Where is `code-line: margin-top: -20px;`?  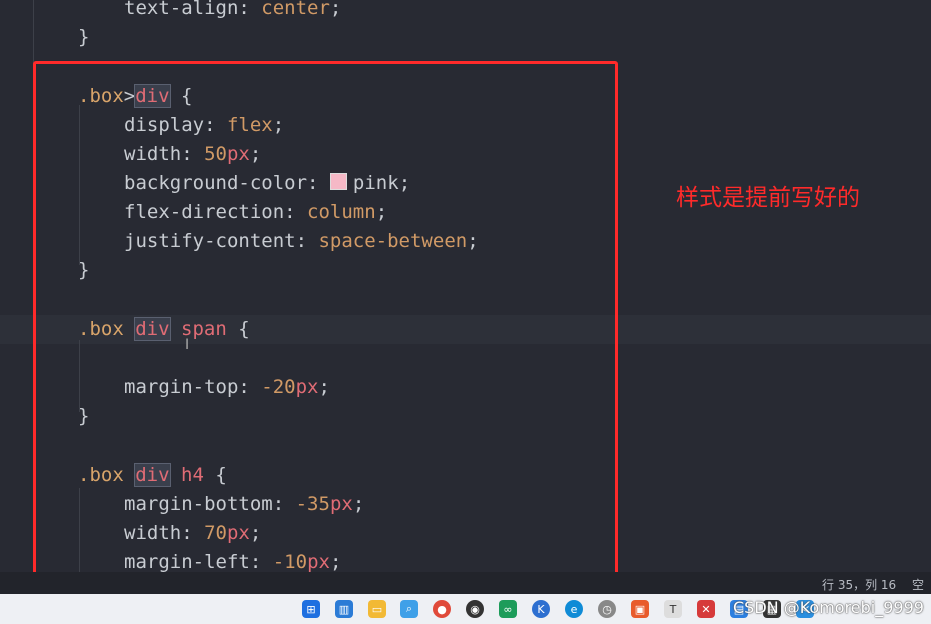
code-line: margin-top: -20px; is located at coordinates (227, 387).